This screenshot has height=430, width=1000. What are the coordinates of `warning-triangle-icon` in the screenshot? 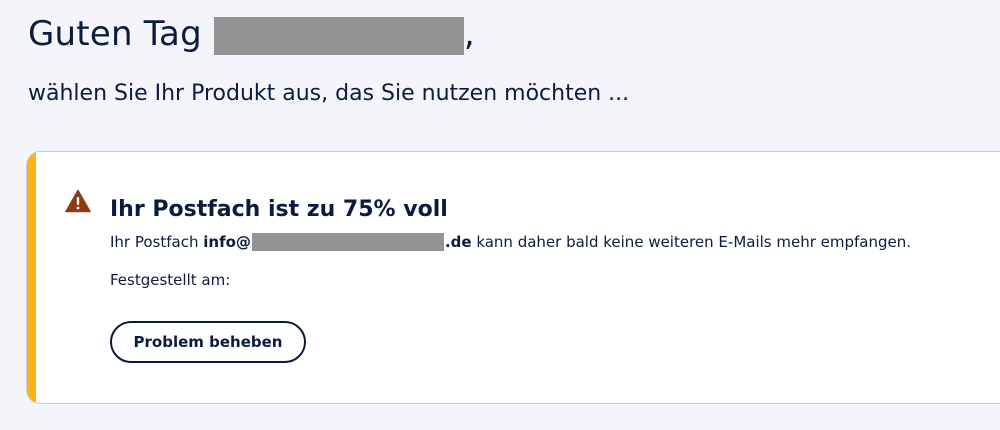 It's located at (78, 201).